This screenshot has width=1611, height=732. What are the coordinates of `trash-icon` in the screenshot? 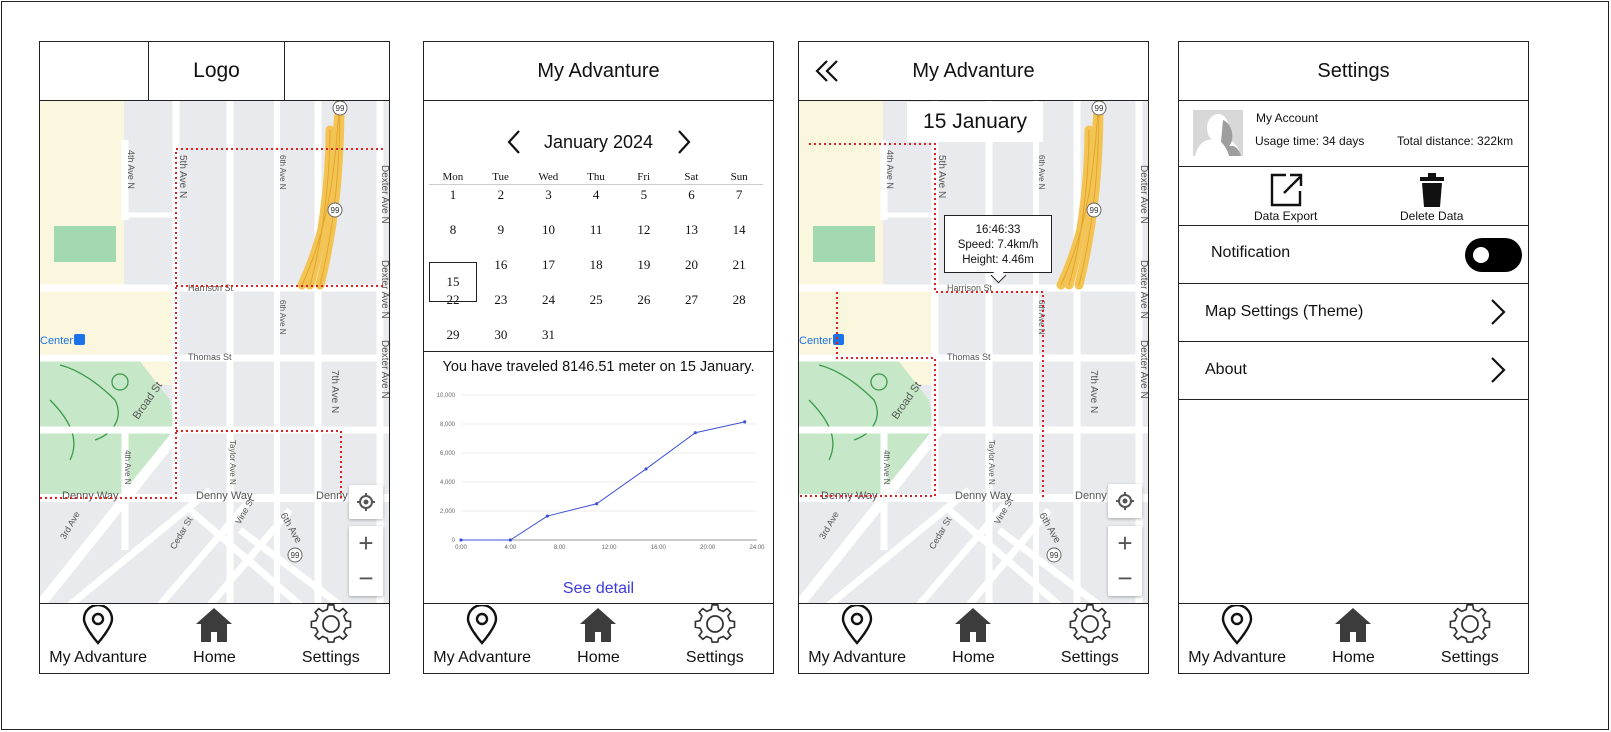 It's located at (1431, 190).